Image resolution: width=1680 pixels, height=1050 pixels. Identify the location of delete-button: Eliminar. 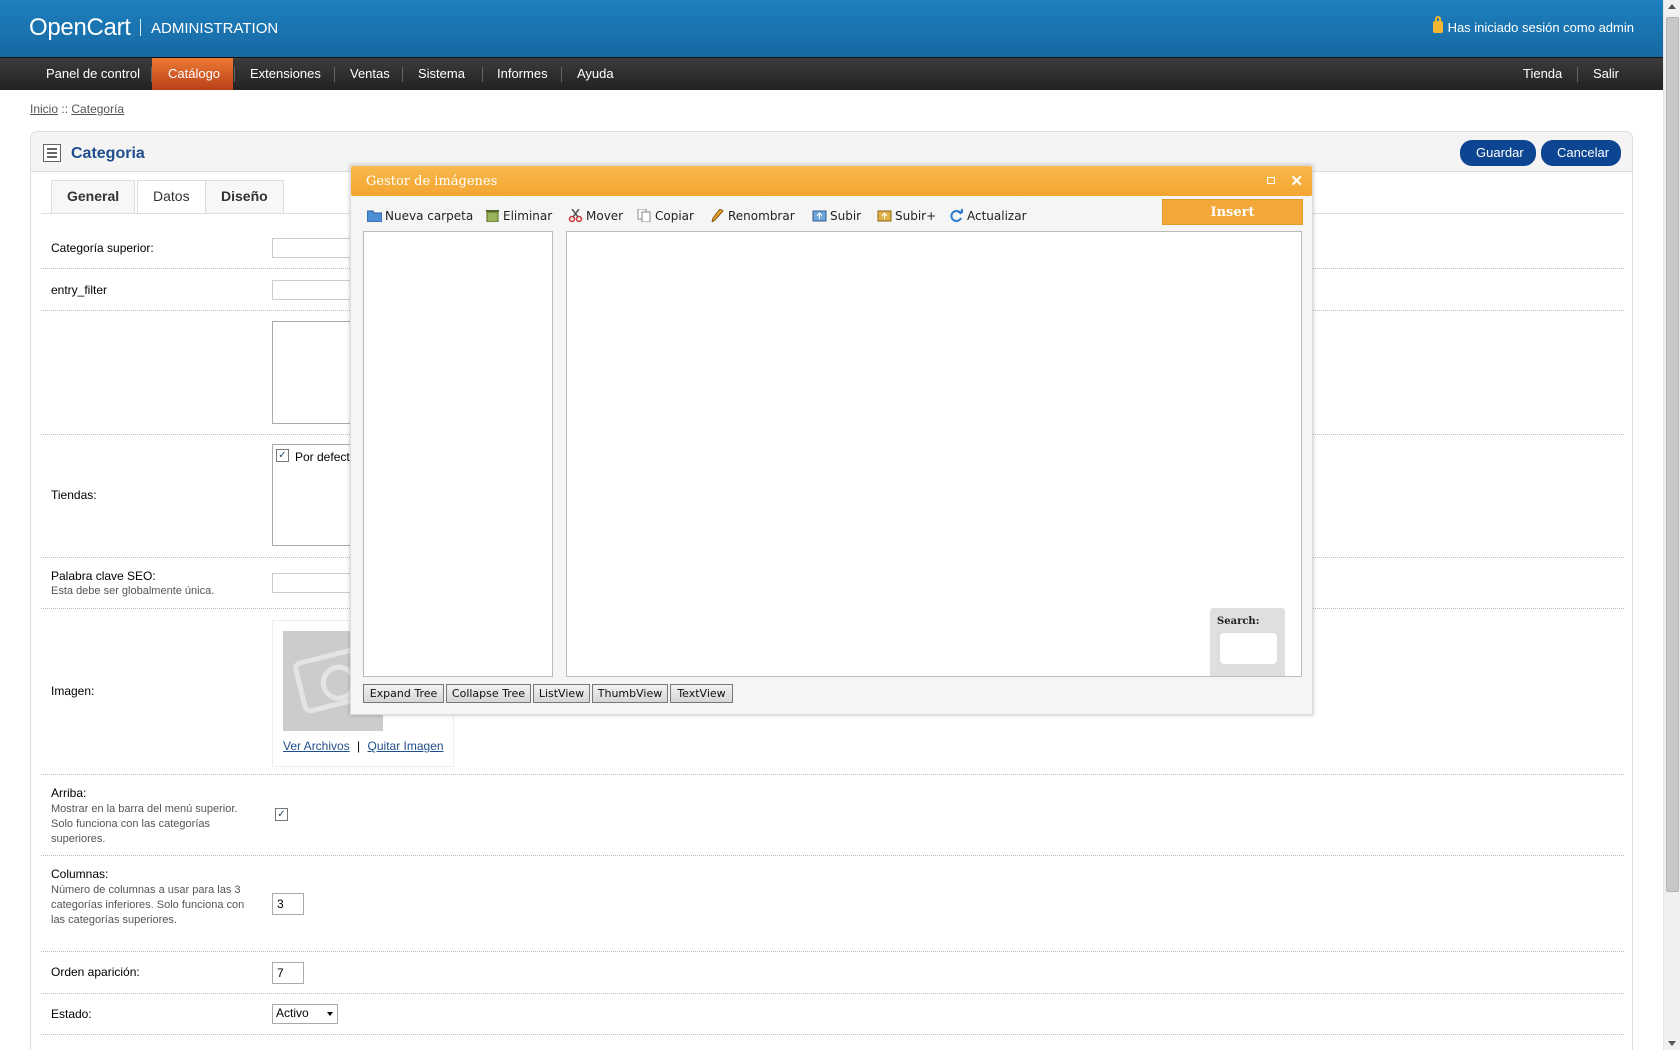
(518, 216).